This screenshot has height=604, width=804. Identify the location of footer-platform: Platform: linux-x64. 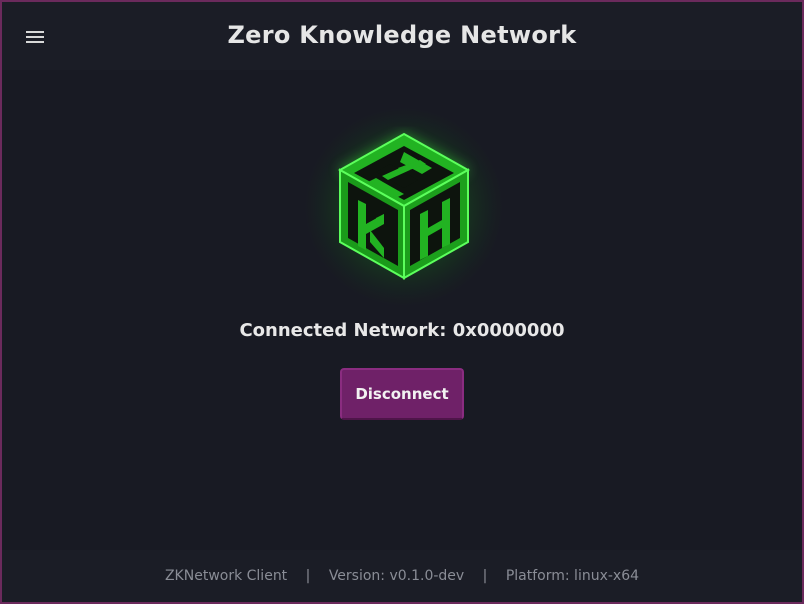
(572, 576).